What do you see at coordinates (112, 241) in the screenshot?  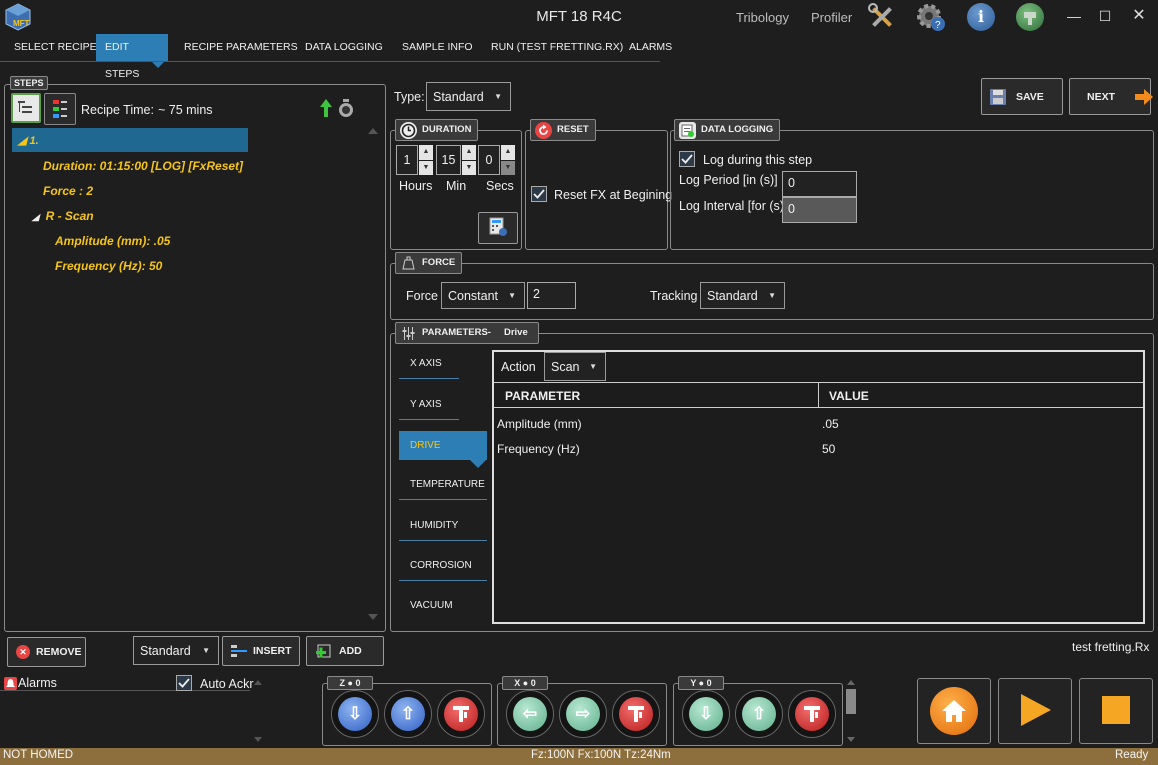 I see `tree-node-amplitude: Amplitude (mm): .05` at bounding box center [112, 241].